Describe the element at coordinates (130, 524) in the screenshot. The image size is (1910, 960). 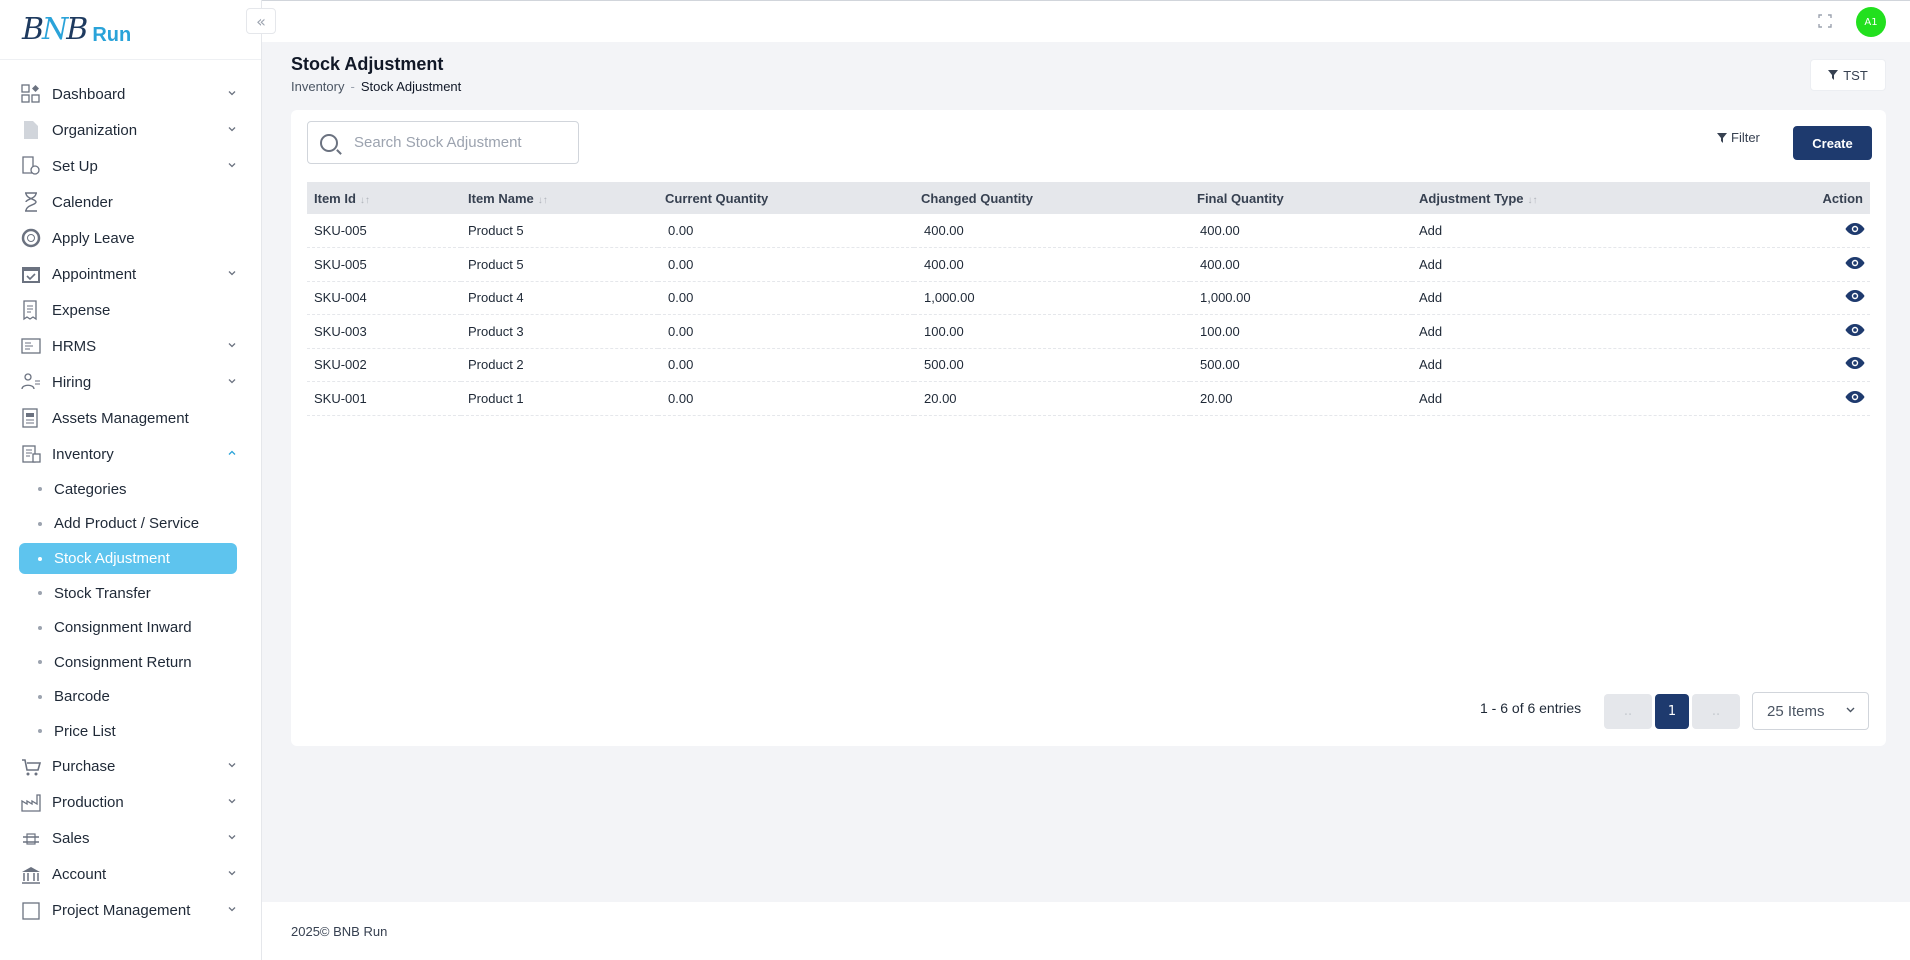
I see `sidebar-subitem-add-product-service: Add Product / Service` at that location.